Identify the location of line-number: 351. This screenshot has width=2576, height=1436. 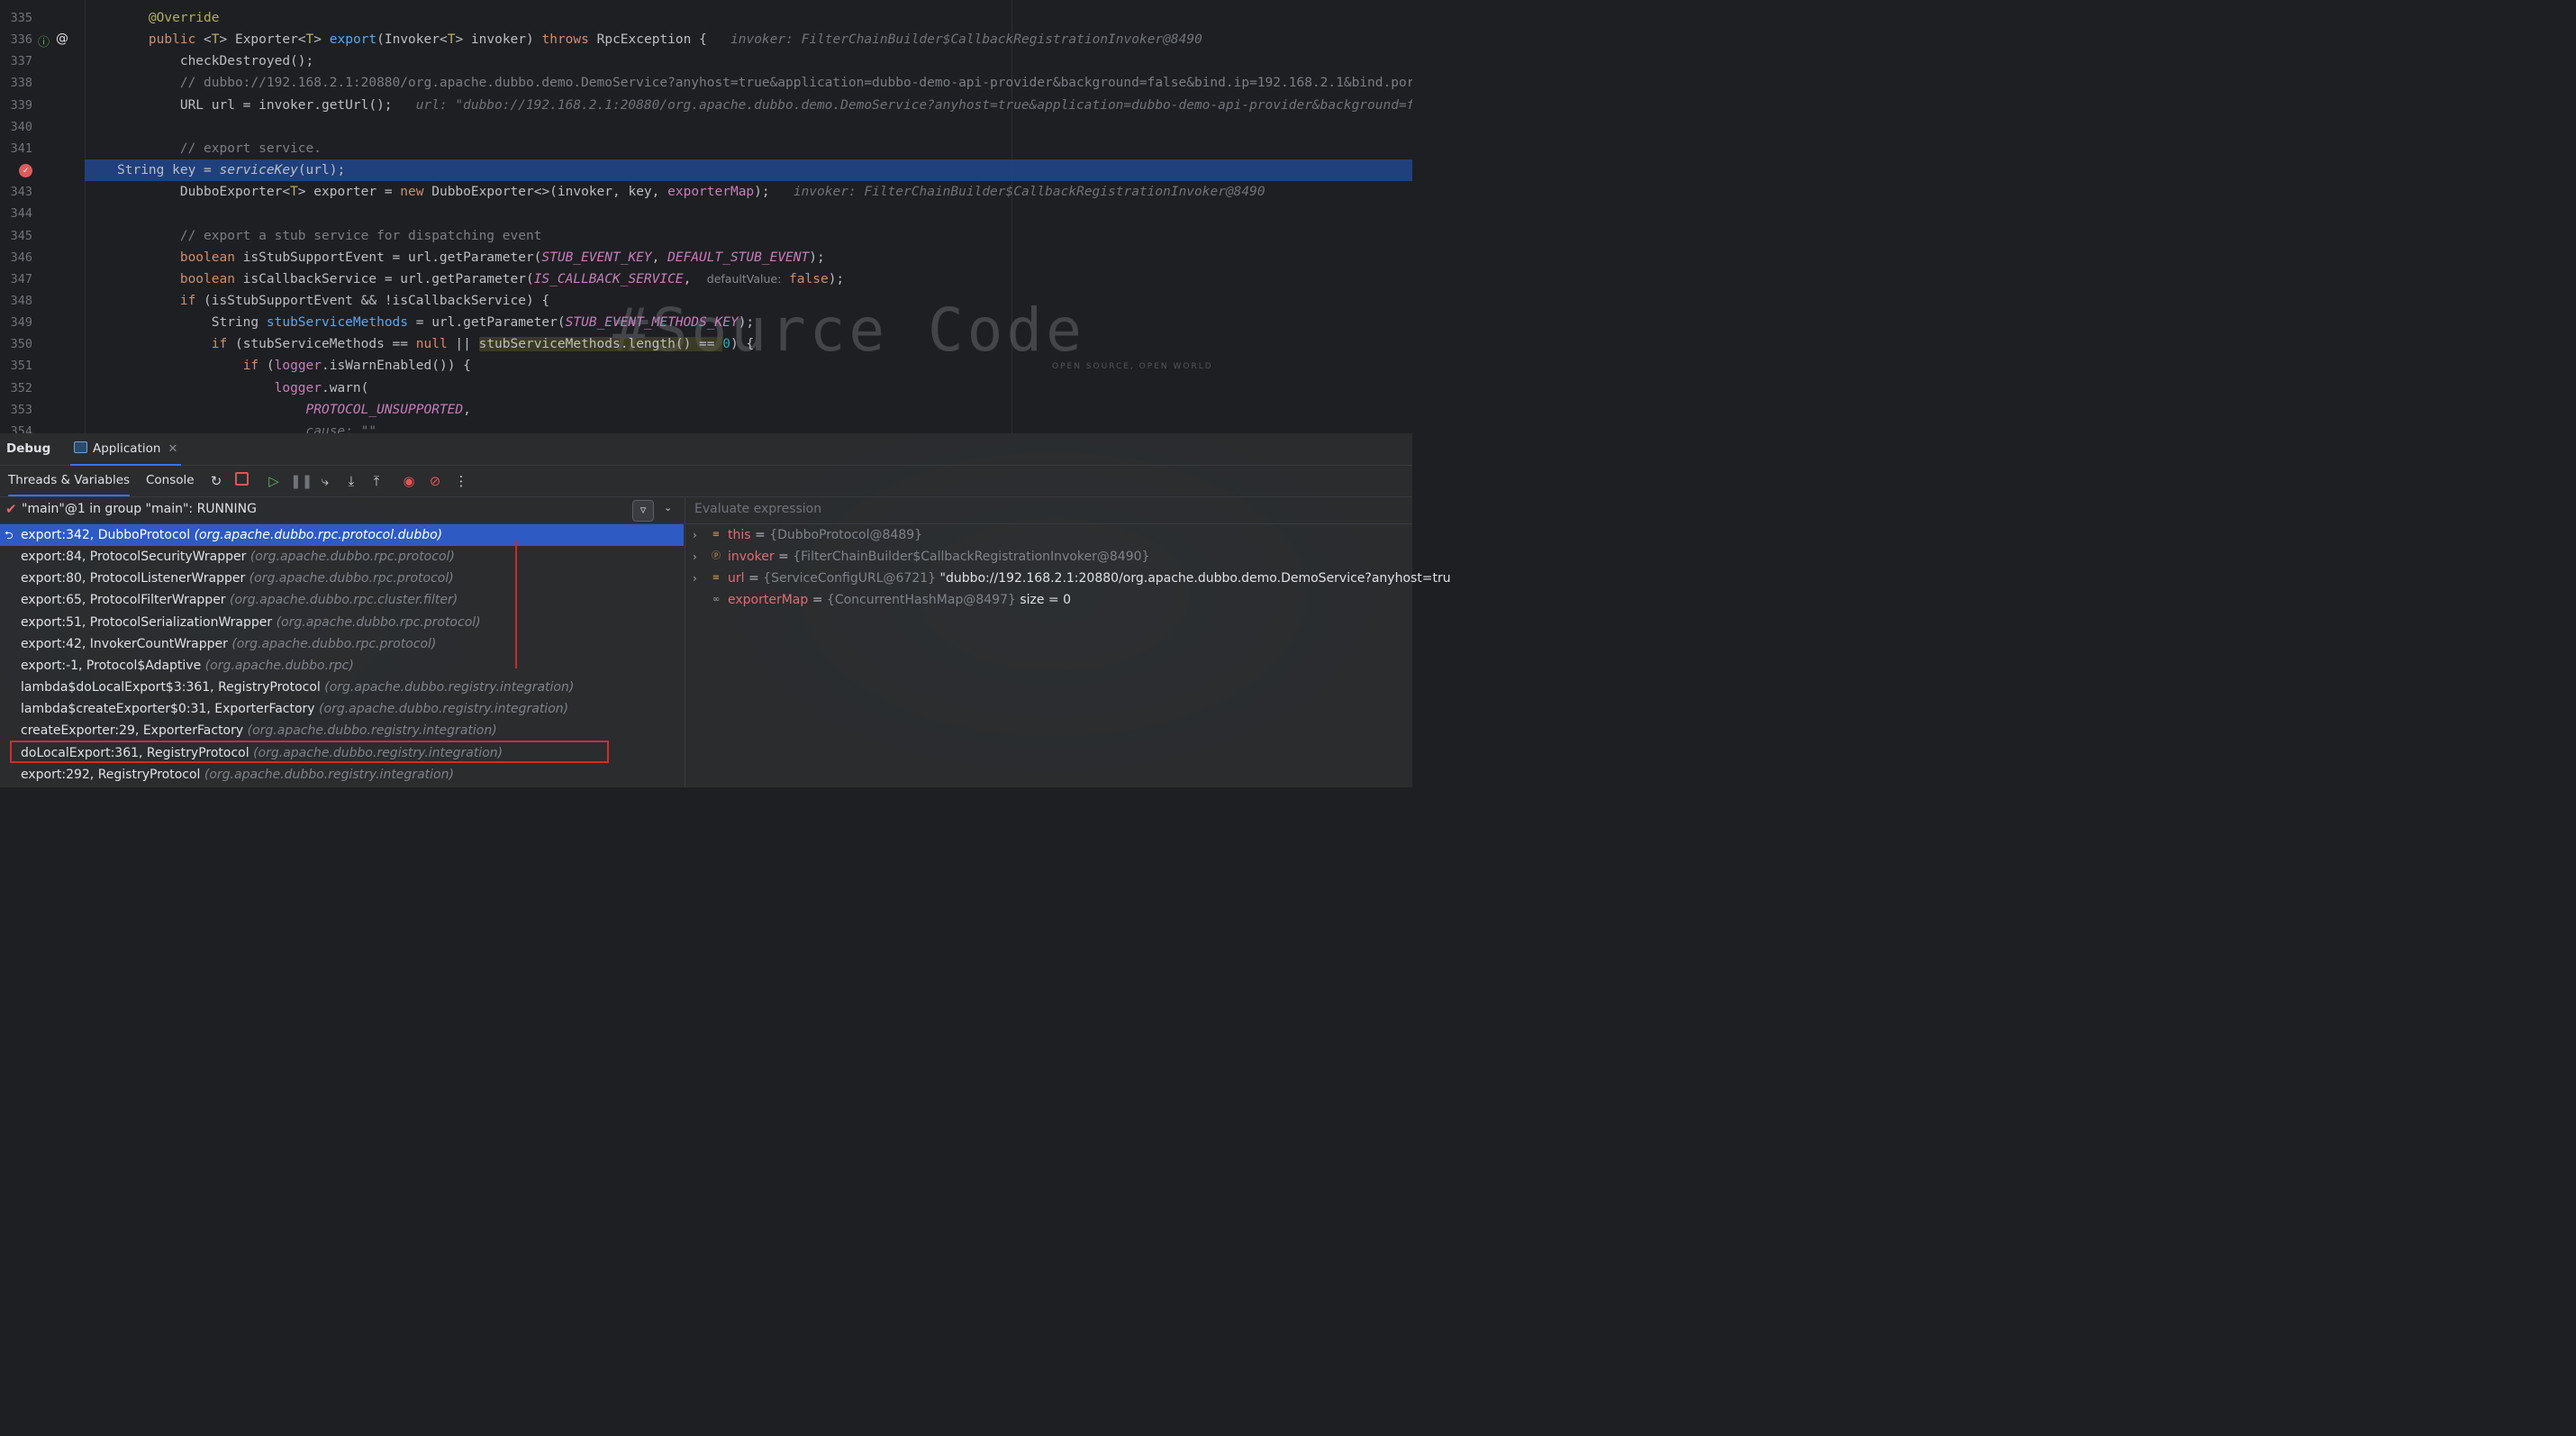
(16, 366).